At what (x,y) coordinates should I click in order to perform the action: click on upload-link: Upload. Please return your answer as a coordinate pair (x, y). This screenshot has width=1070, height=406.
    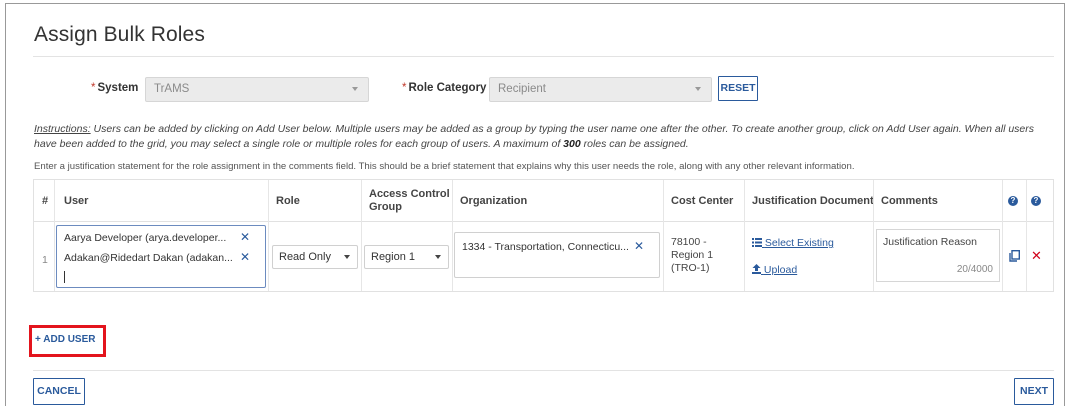
    Looking at the image, I should click on (774, 270).